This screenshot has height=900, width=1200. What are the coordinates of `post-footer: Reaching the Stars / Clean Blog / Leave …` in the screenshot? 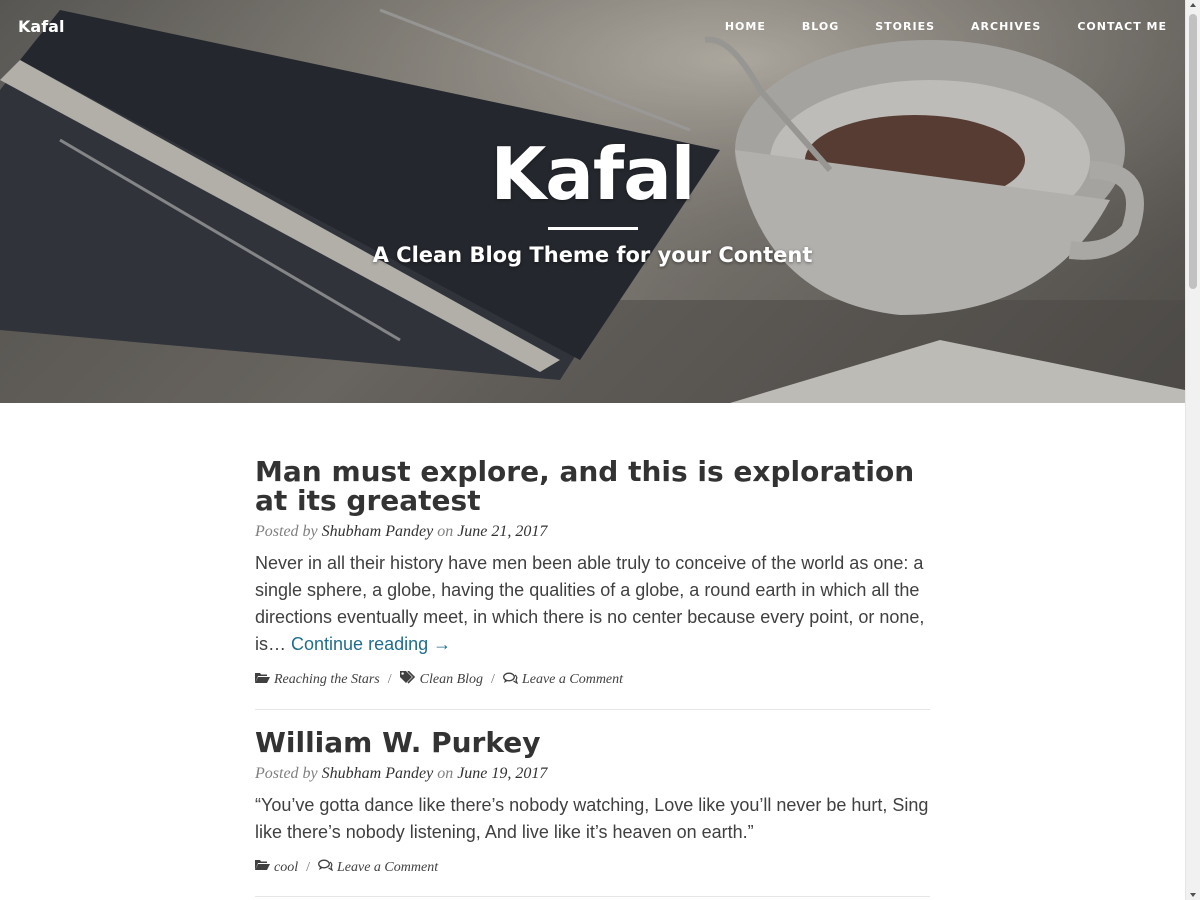 It's located at (592, 689).